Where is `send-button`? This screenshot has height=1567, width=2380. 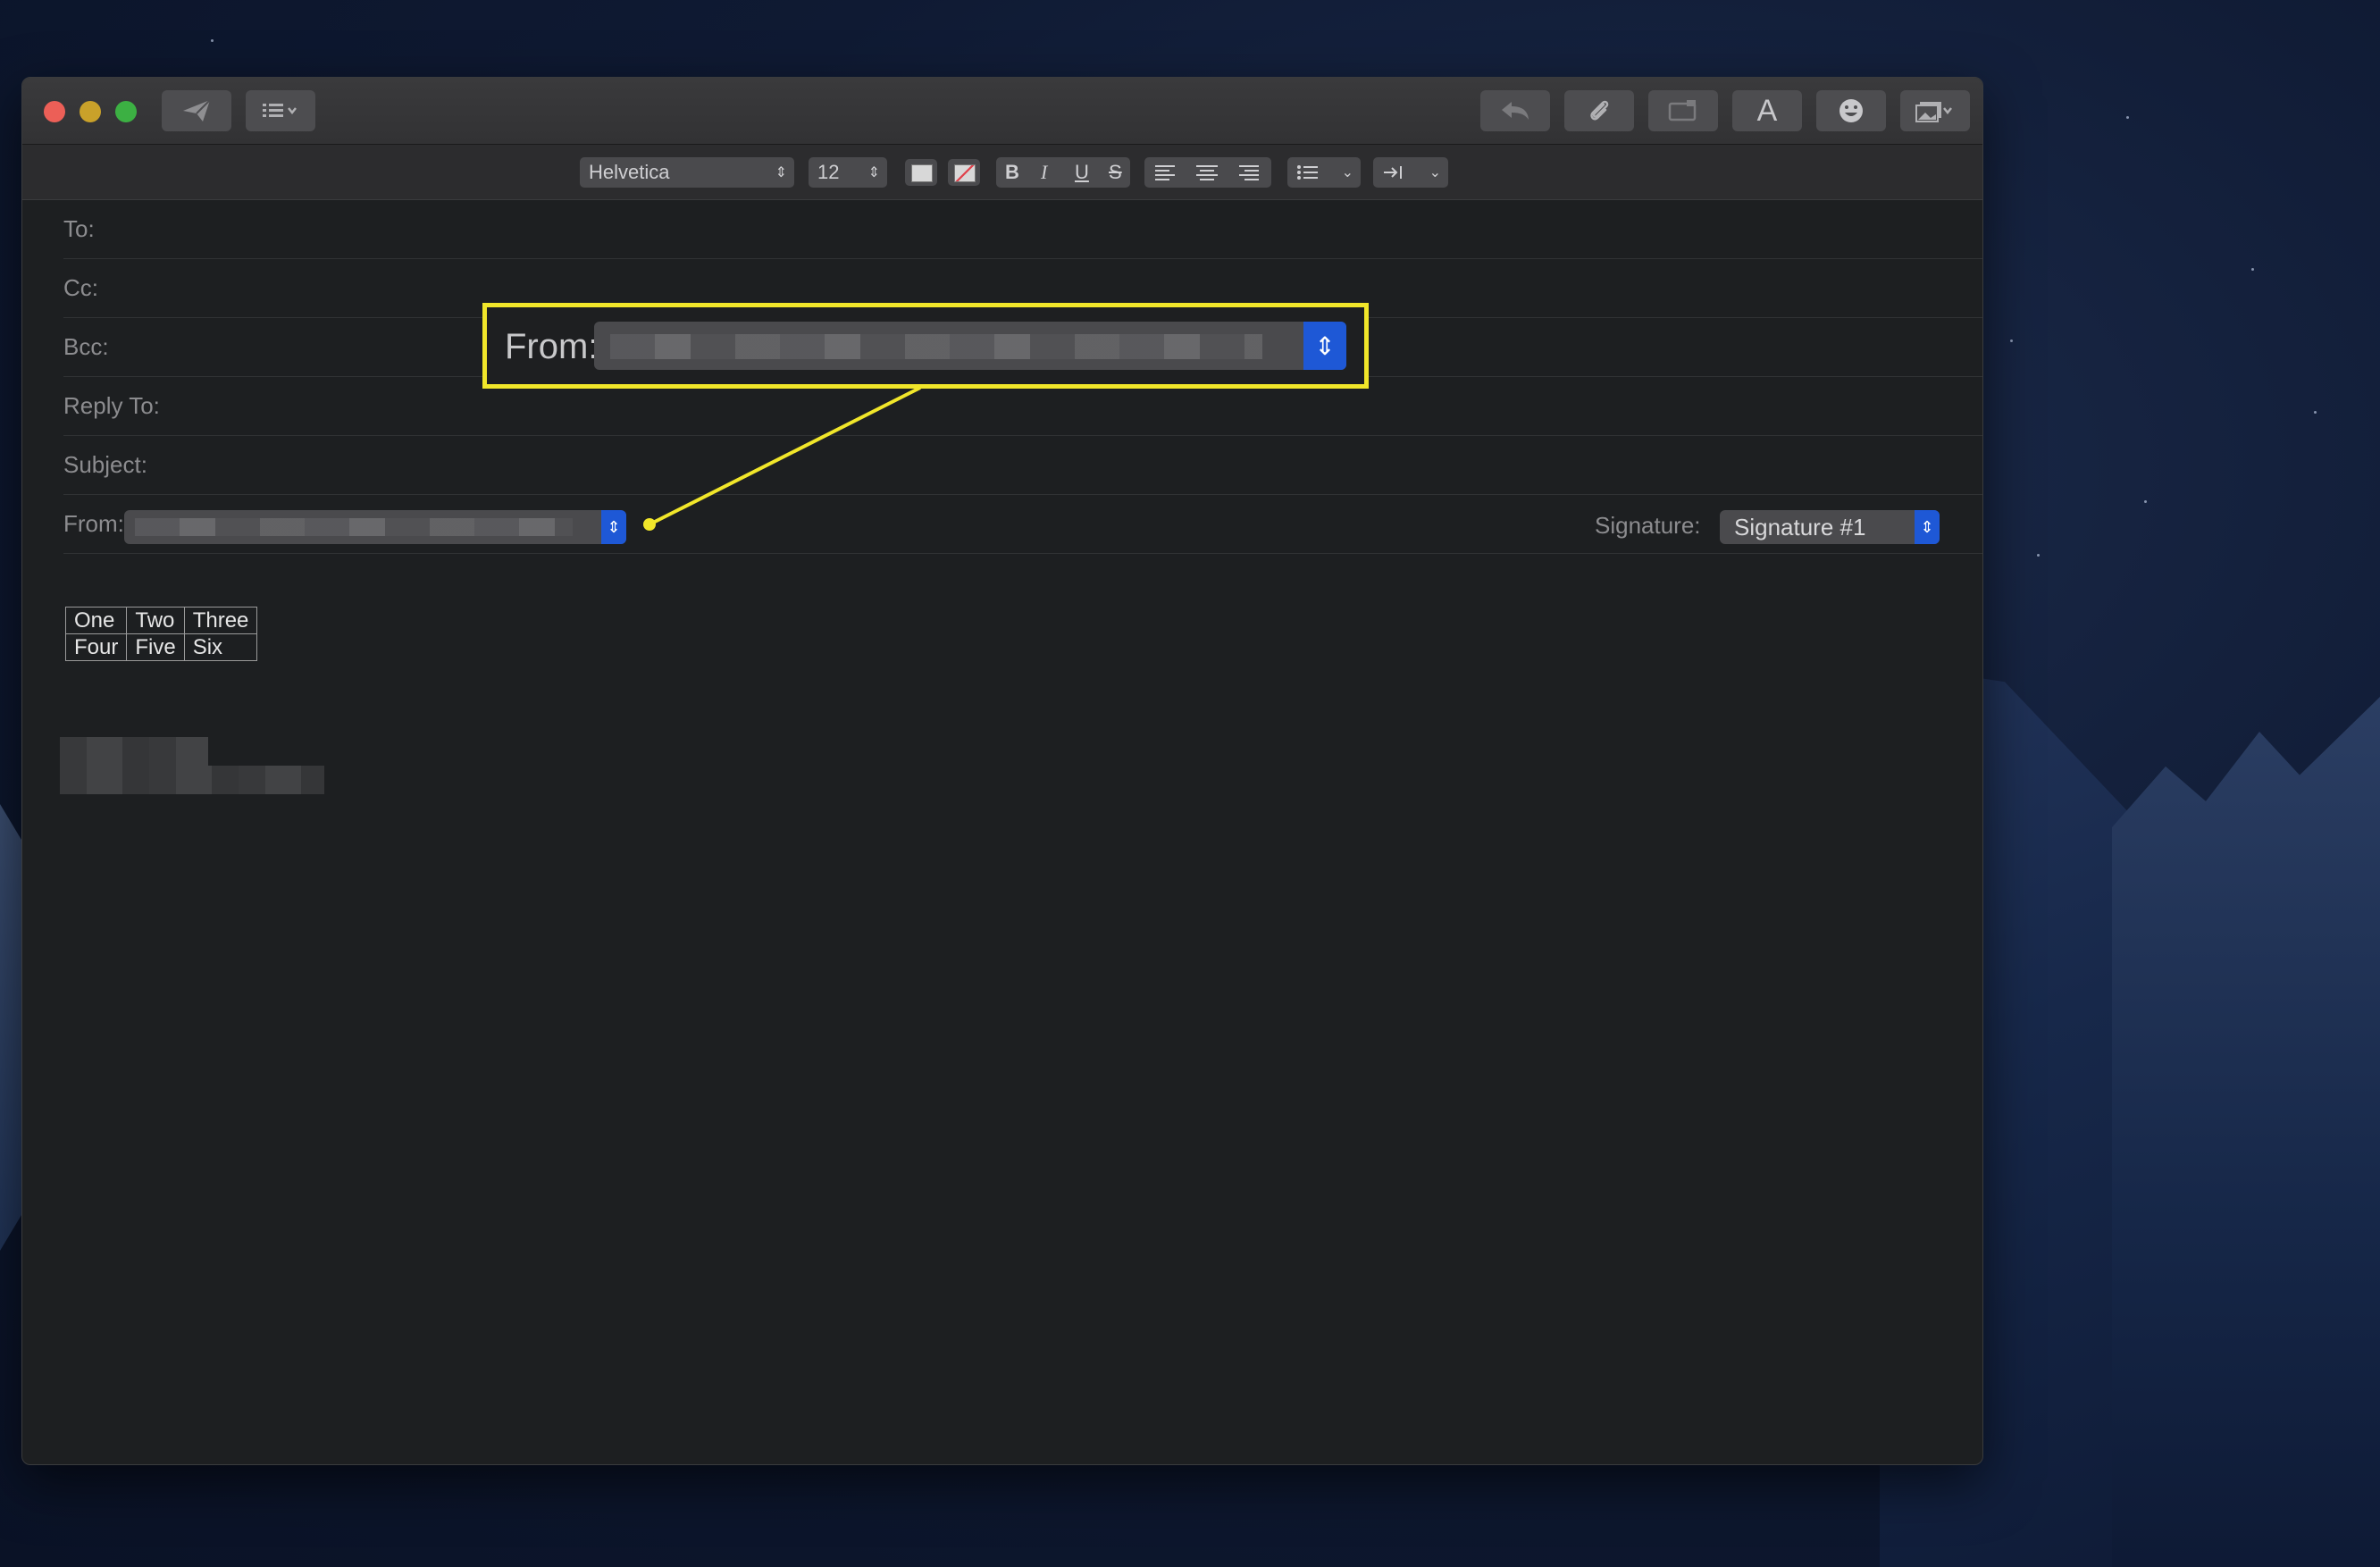 send-button is located at coordinates (196, 110).